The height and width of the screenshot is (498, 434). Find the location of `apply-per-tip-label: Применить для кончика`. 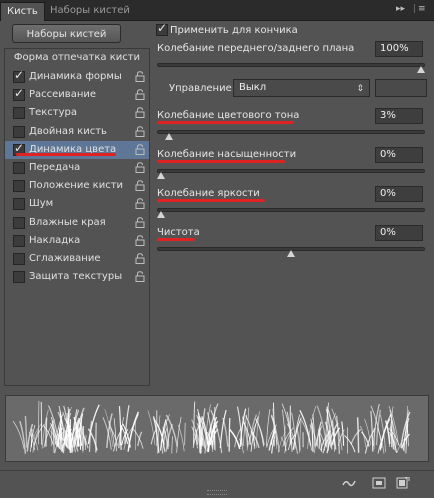

apply-per-tip-label: Применить для кончика is located at coordinates (234, 30).